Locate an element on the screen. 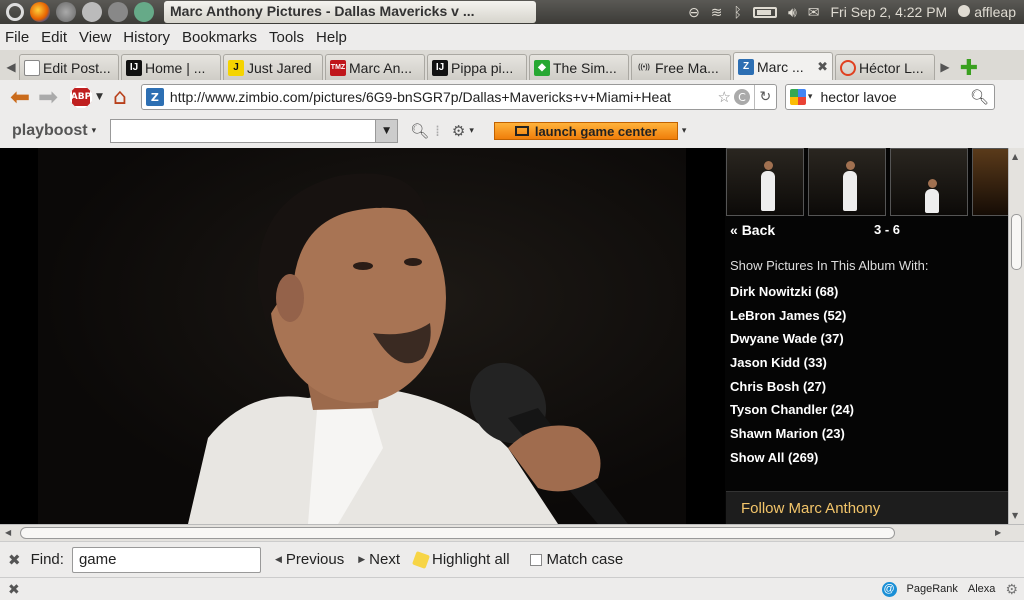 The image size is (1024, 600). menu-history: History is located at coordinates (146, 37).